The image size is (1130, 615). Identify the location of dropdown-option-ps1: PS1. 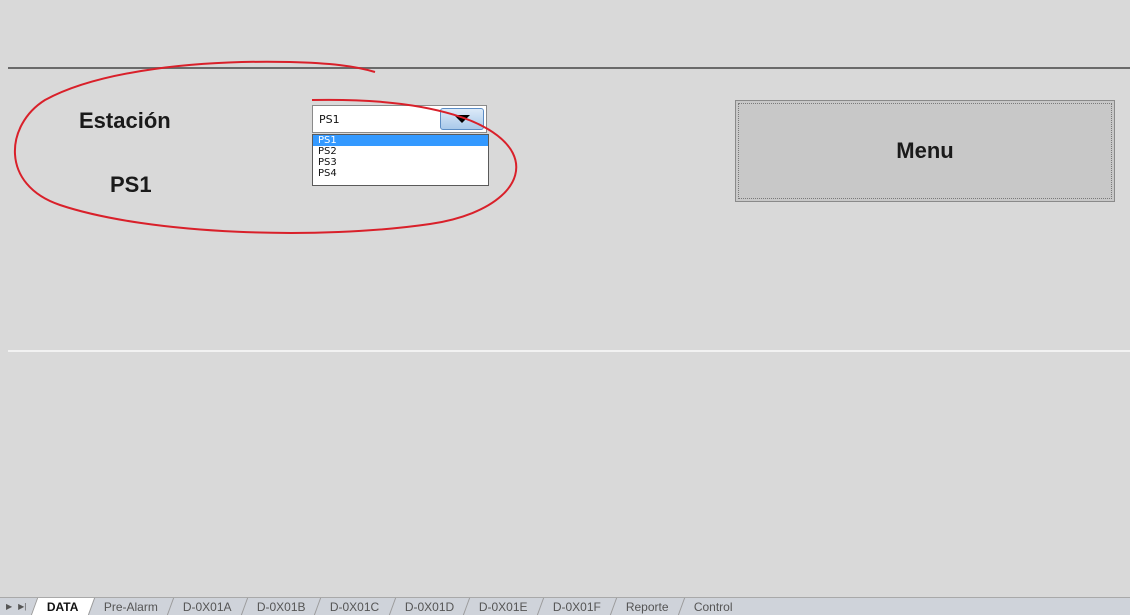
(400, 140).